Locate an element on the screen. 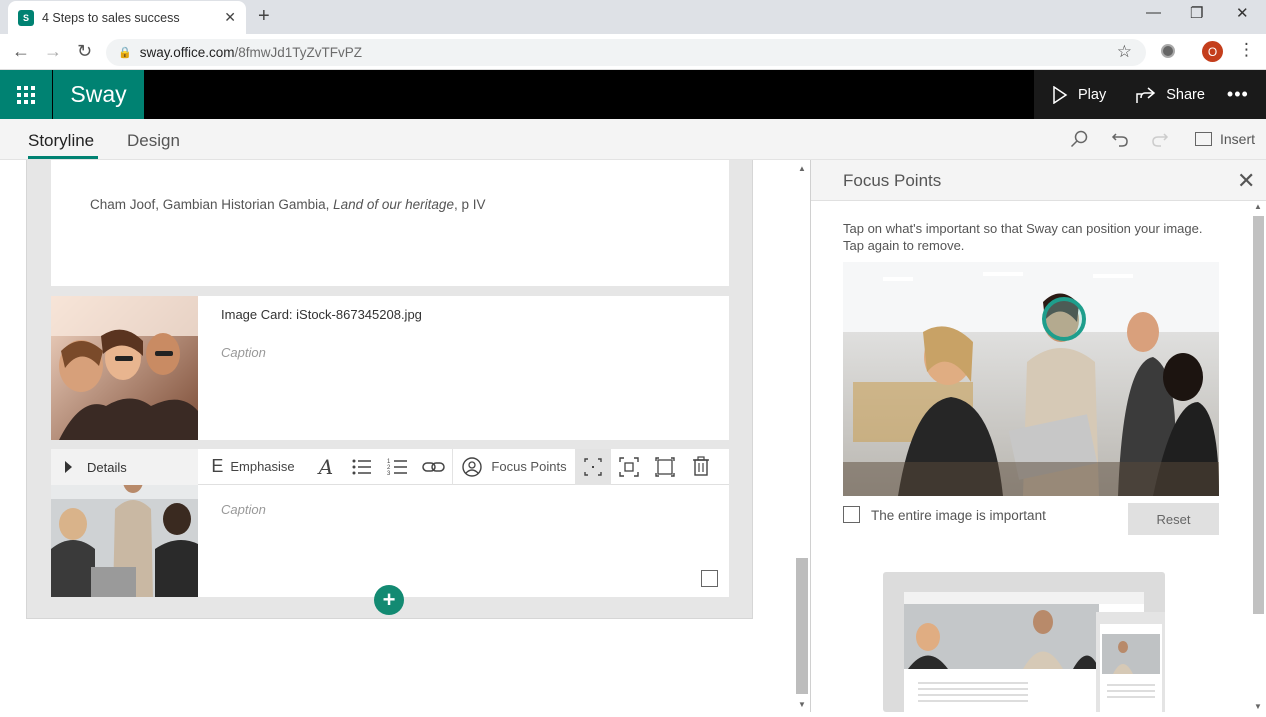  browser-menu-icon: ⋮ is located at coordinates (1246, 50).